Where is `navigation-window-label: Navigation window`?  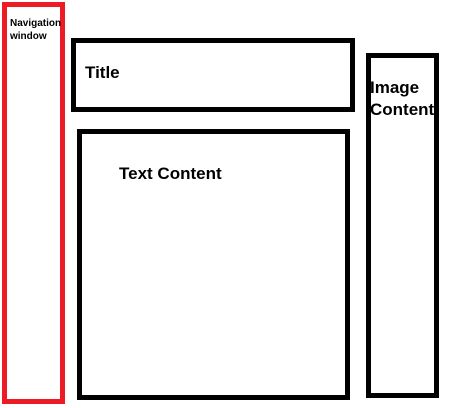 navigation-window-label: Navigation window is located at coordinates (36, 30).